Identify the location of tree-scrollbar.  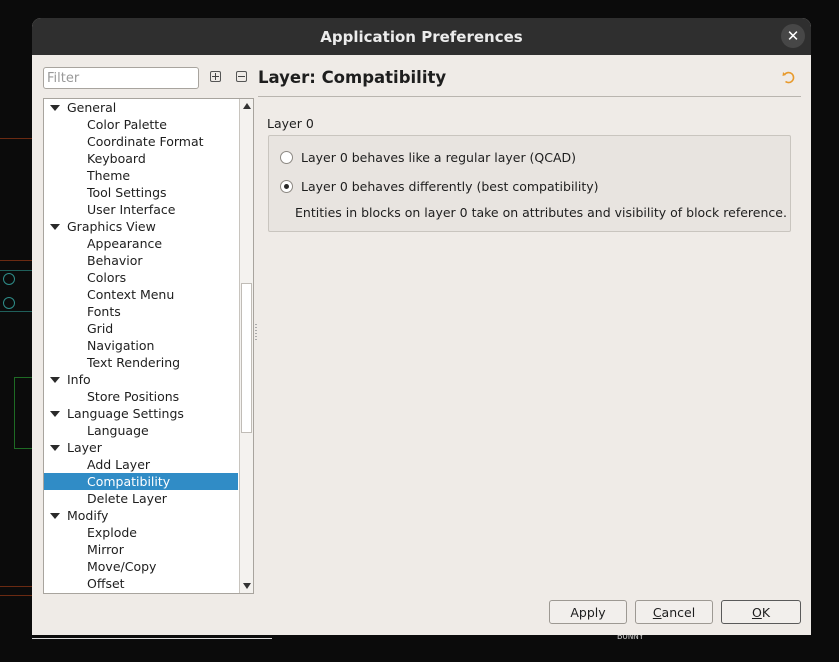
(246, 346).